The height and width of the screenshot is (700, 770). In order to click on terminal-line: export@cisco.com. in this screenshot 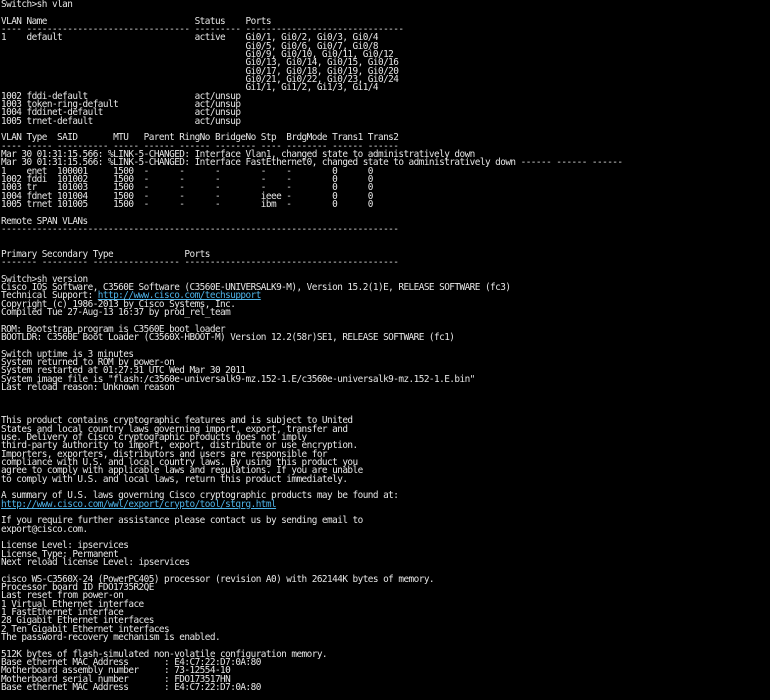, I will do `click(385, 529)`.